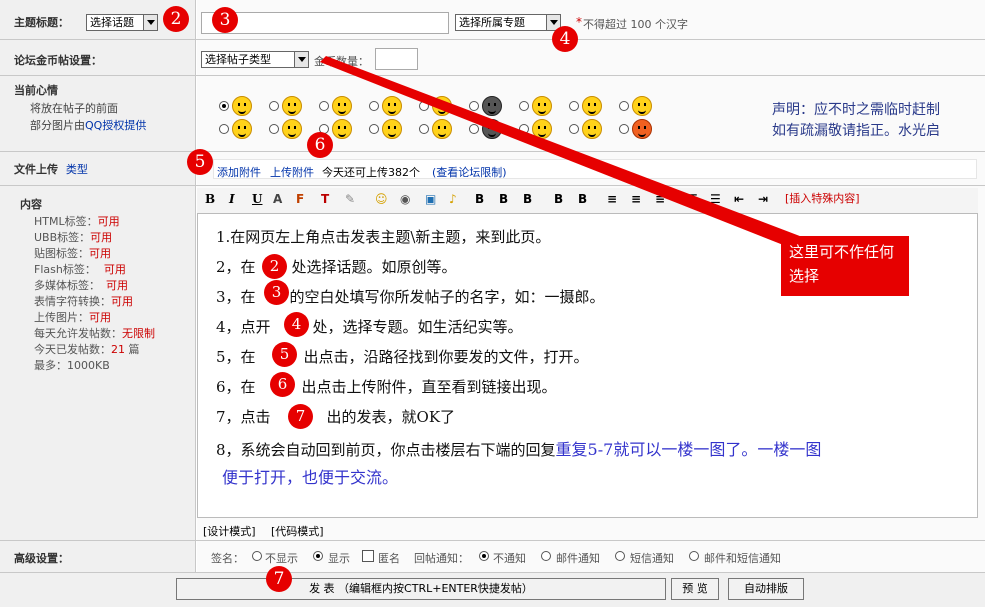 Image resolution: width=985 pixels, height=607 pixels. Describe the element at coordinates (281, 558) in the screenshot. I see `sig-hide-label: 不显示` at that location.